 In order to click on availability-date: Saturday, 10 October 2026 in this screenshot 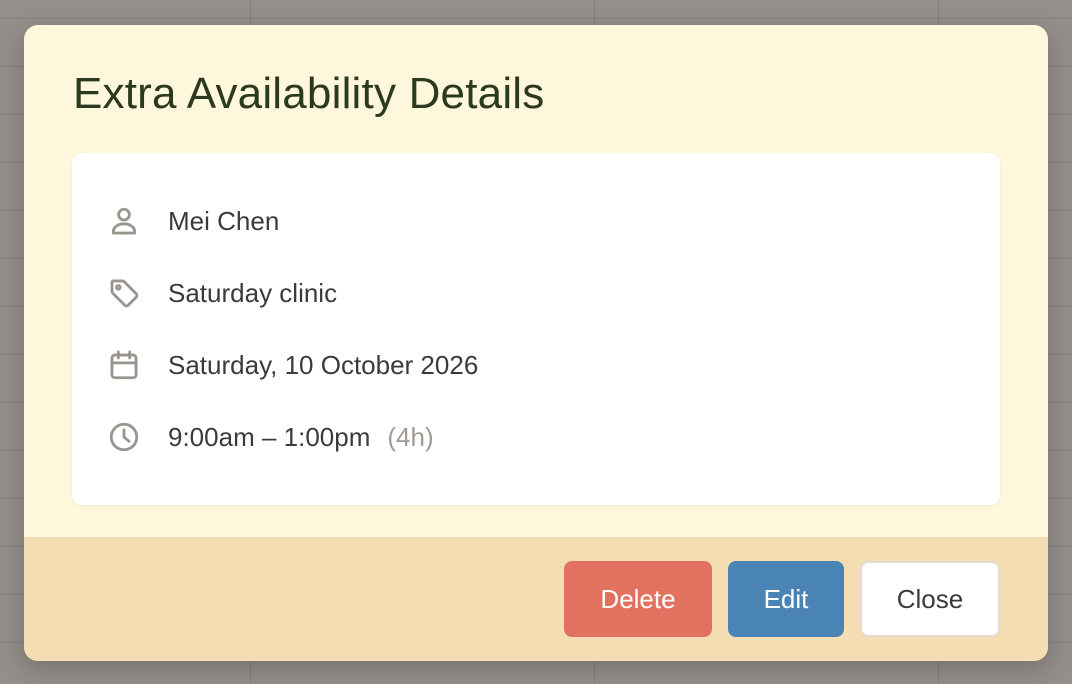, I will do `click(323, 364)`.